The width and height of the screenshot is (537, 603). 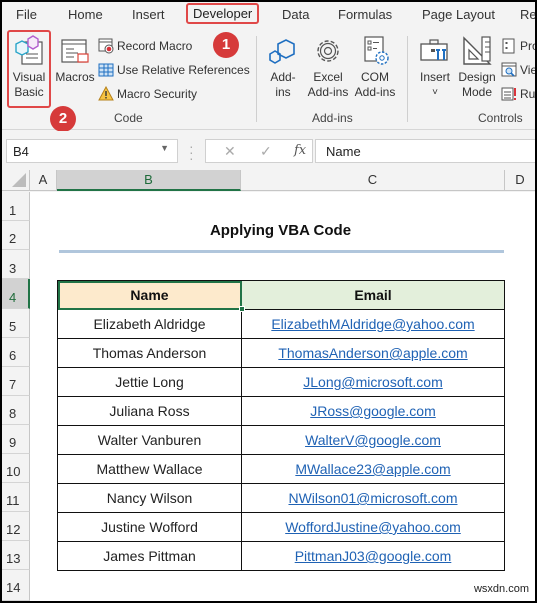 I want to click on tab-review: Re, so click(x=527, y=14).